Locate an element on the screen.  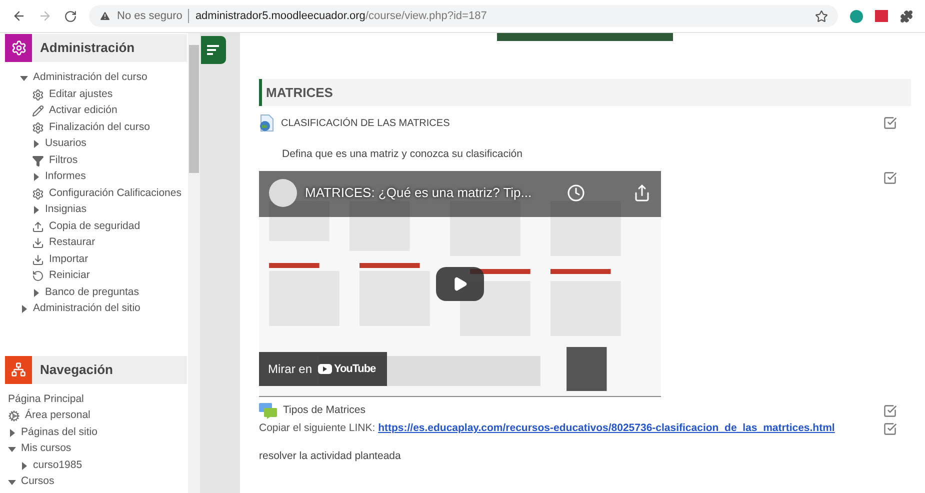
filter-icon is located at coordinates (38, 160).